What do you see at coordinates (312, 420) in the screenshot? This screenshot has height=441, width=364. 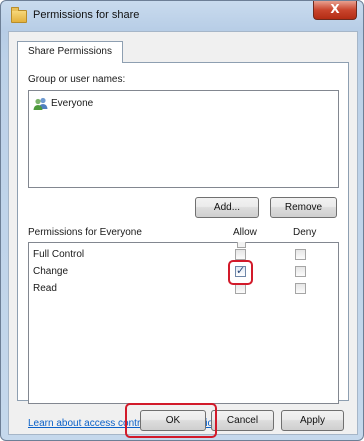 I see `apply-button: Apply` at bounding box center [312, 420].